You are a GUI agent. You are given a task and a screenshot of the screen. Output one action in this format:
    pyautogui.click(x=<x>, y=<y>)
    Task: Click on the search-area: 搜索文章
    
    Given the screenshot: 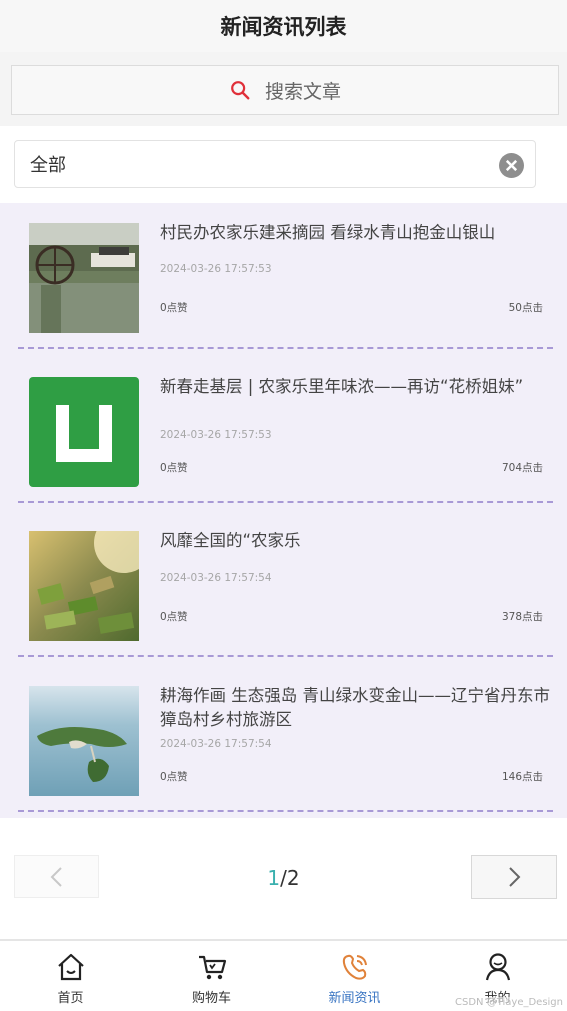 What is the action you would take?
    pyautogui.click(x=283, y=89)
    